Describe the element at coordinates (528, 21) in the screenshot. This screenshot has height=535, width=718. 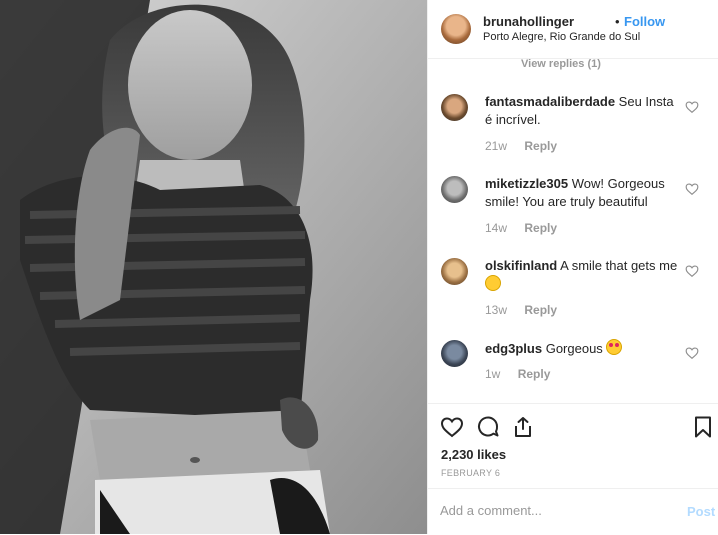
I see `author-username: brunahollinger` at that location.